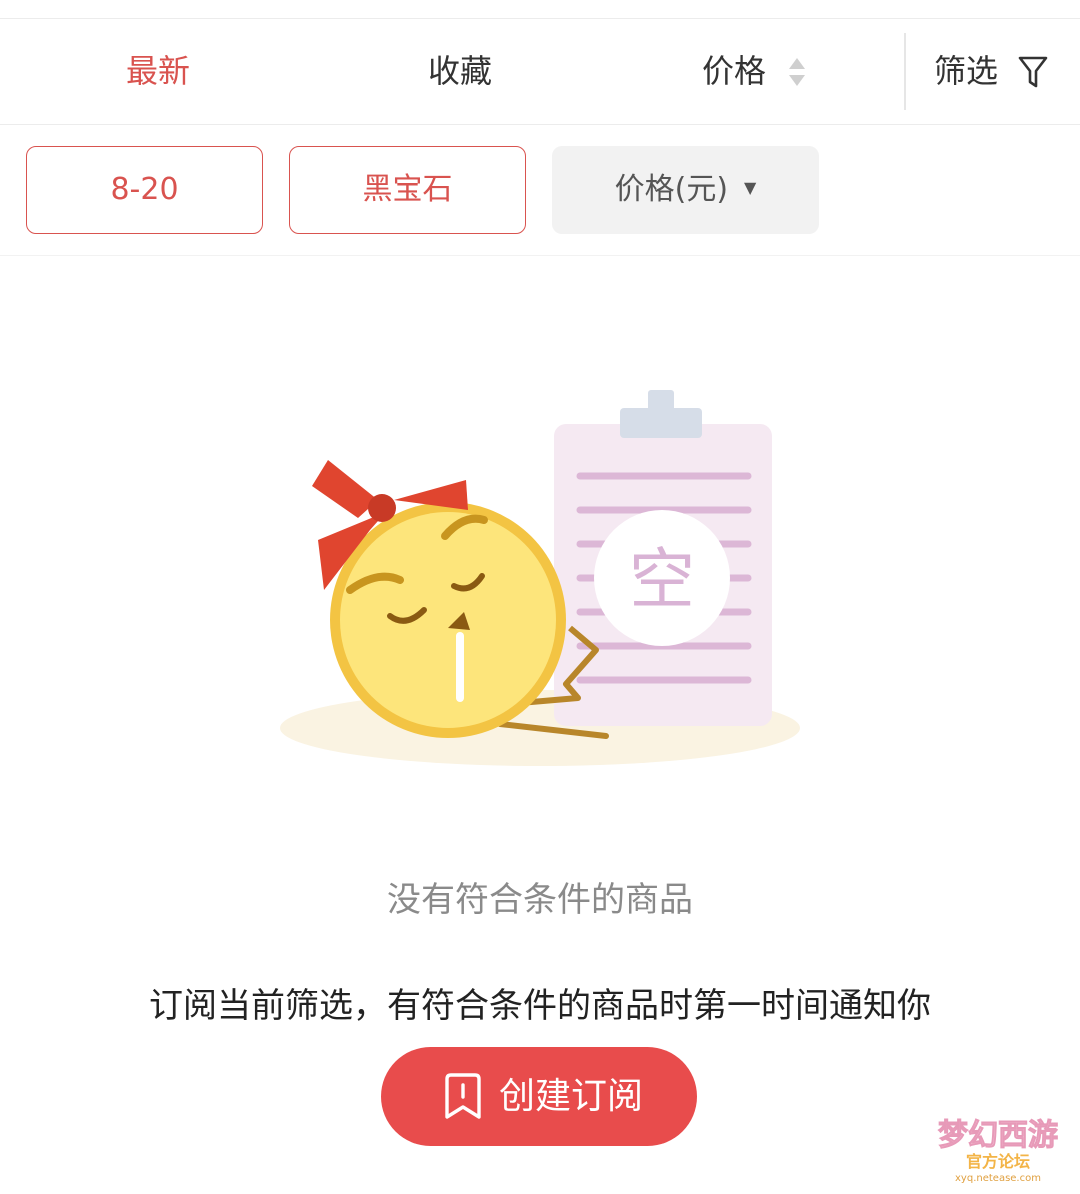  Describe the element at coordinates (571, 1096) in the screenshot. I see `create-subscription-label: 创建订阅` at that location.